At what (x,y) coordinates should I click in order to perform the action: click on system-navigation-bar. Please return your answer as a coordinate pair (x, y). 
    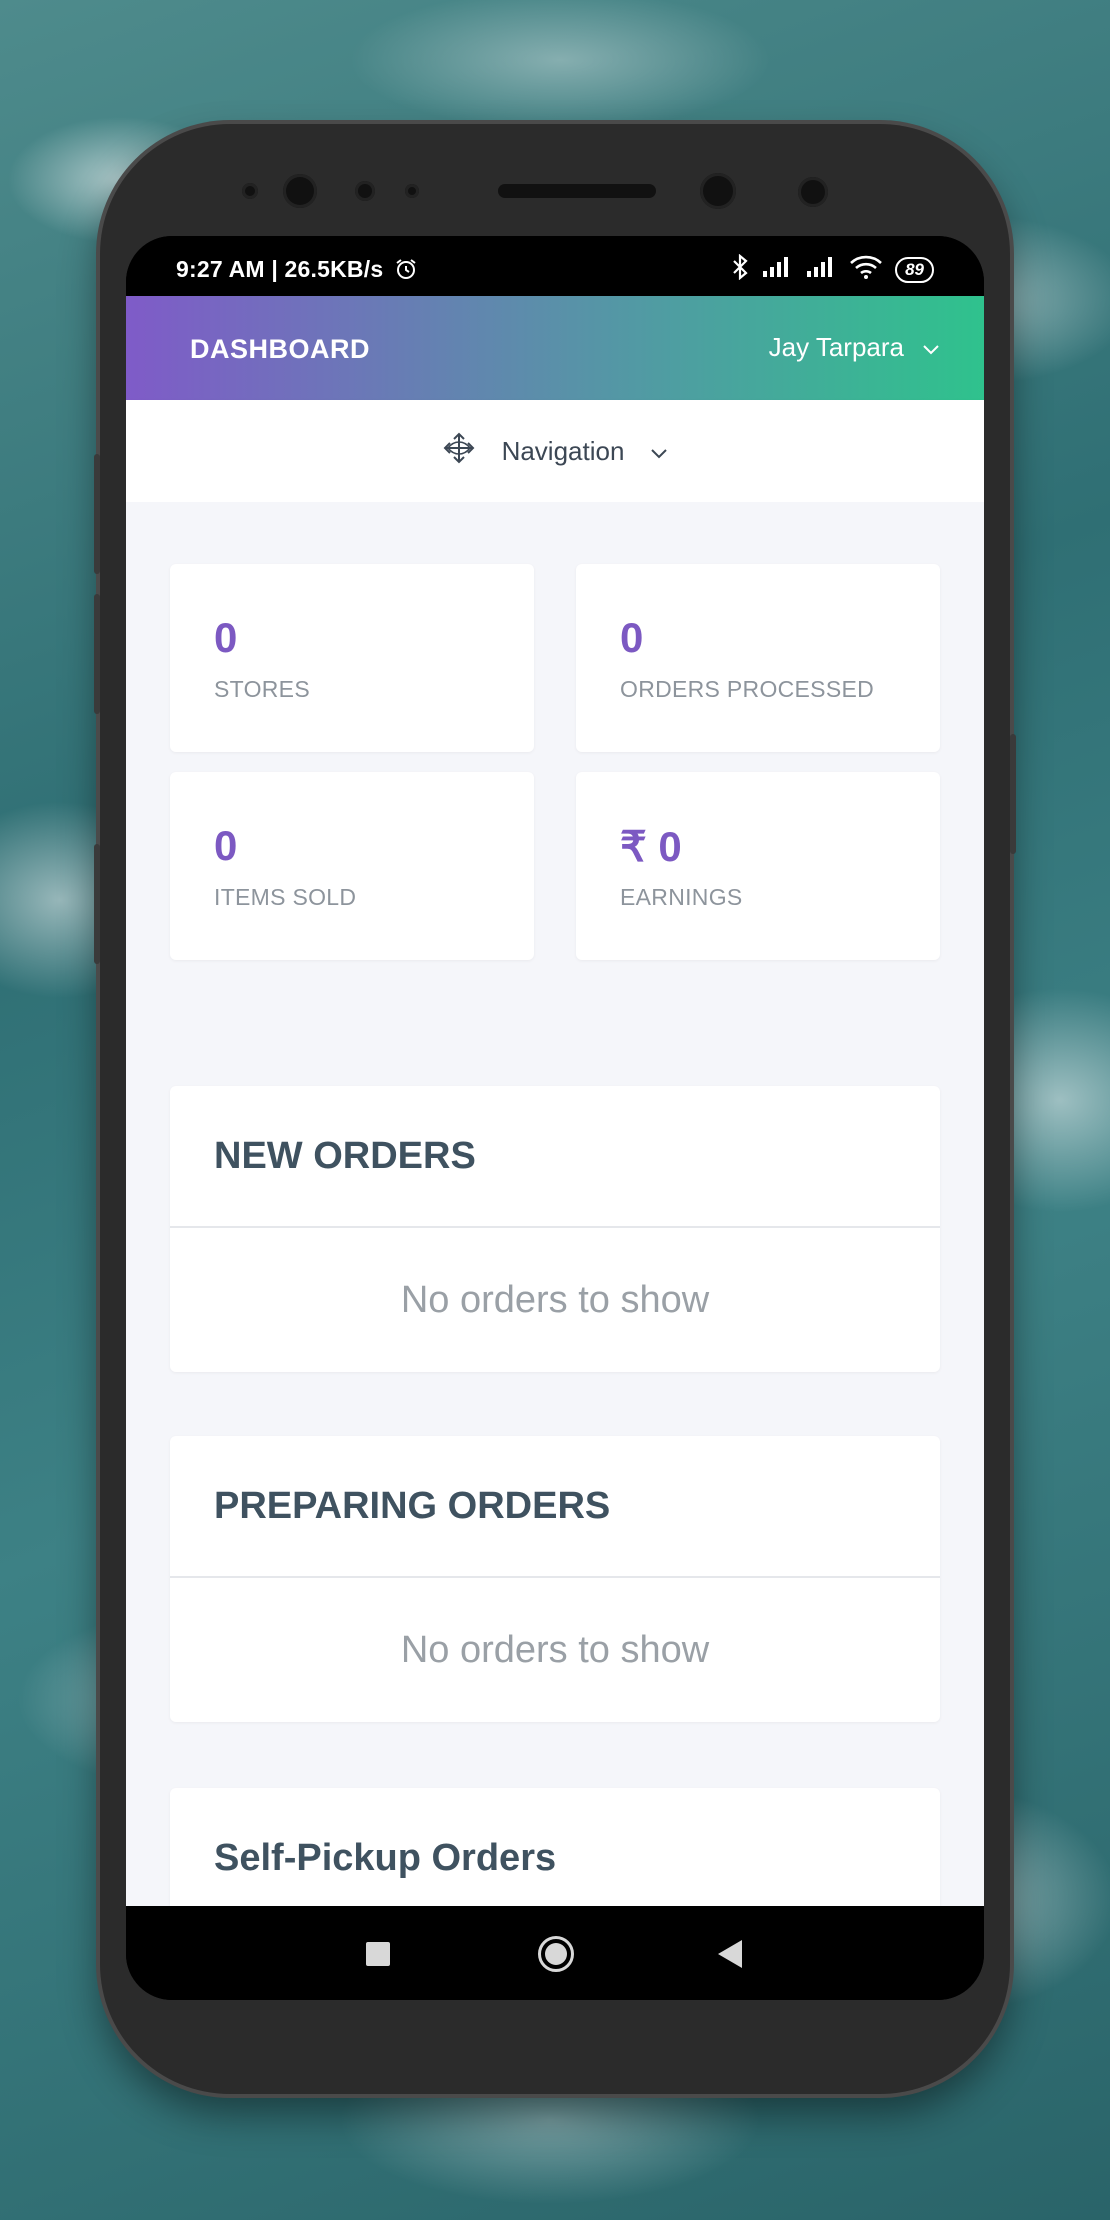
    Looking at the image, I should click on (555, 1953).